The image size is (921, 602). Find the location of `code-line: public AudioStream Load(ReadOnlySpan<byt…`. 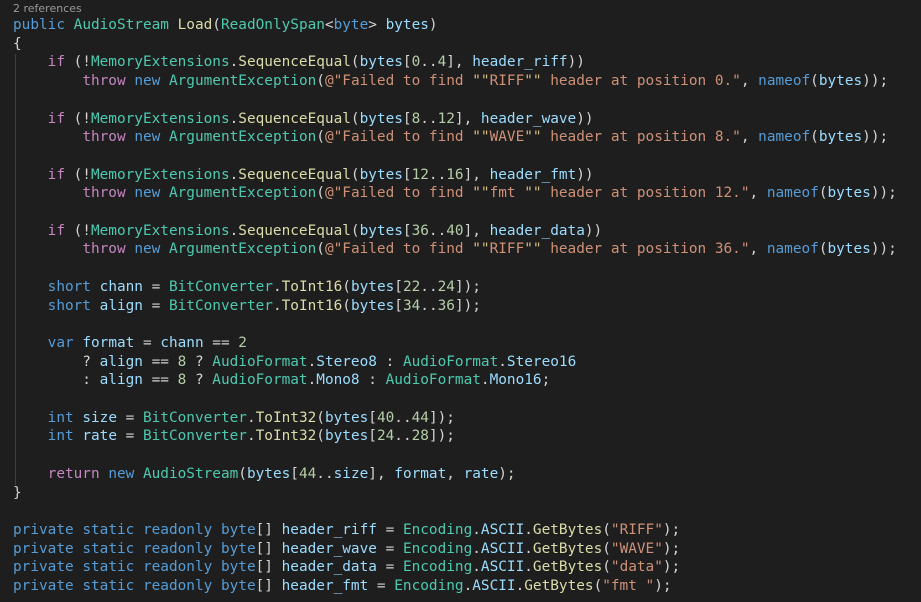

code-line: public AudioStream Load(ReadOnlySpan<byt… is located at coordinates (225, 25).